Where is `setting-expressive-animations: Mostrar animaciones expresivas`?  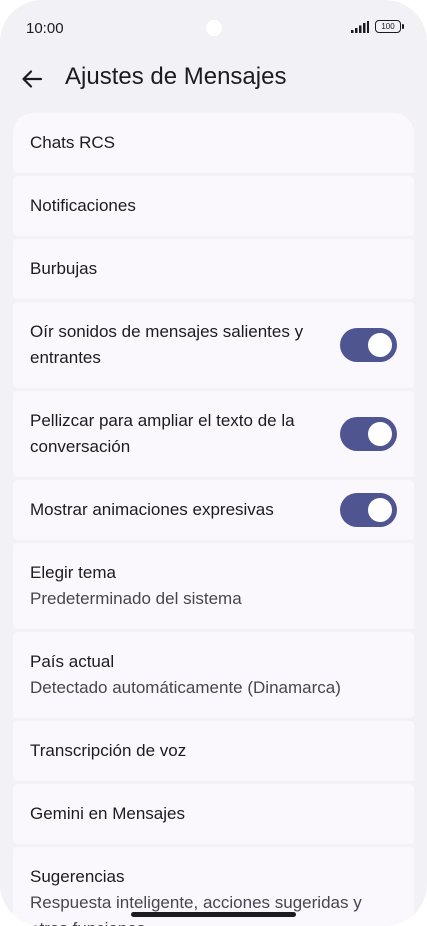 setting-expressive-animations: Mostrar animaciones expresivas is located at coordinates (213, 510).